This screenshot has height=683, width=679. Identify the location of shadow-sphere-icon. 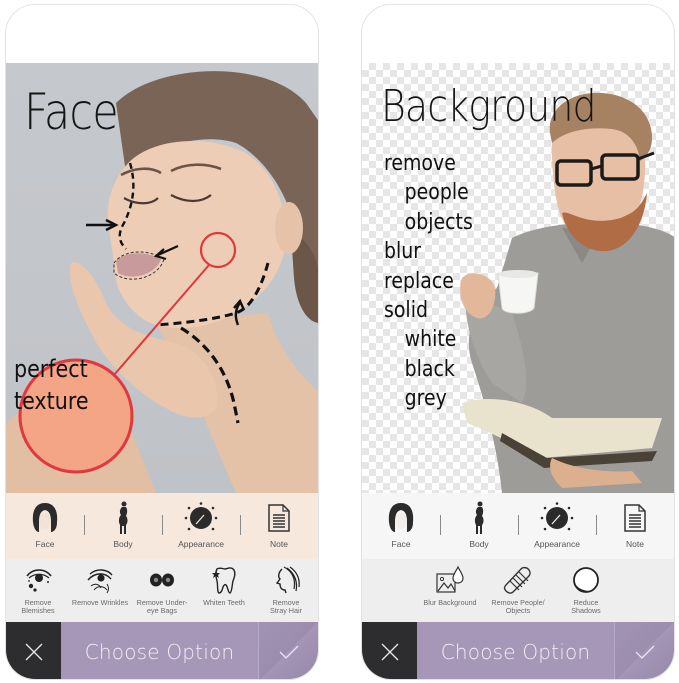
(586, 580).